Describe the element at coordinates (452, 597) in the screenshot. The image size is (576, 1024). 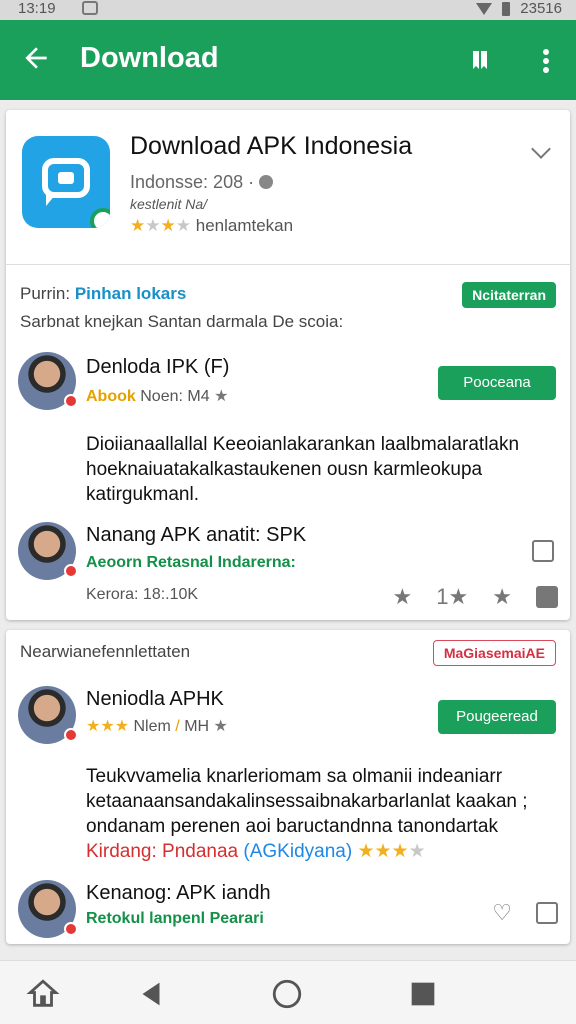
I see `like-count: 1★` at that location.